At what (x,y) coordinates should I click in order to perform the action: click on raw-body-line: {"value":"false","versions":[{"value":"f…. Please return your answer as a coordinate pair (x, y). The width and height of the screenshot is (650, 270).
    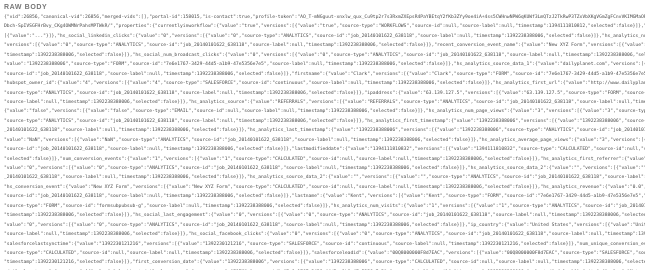
    Looking at the image, I should click on (324, 112).